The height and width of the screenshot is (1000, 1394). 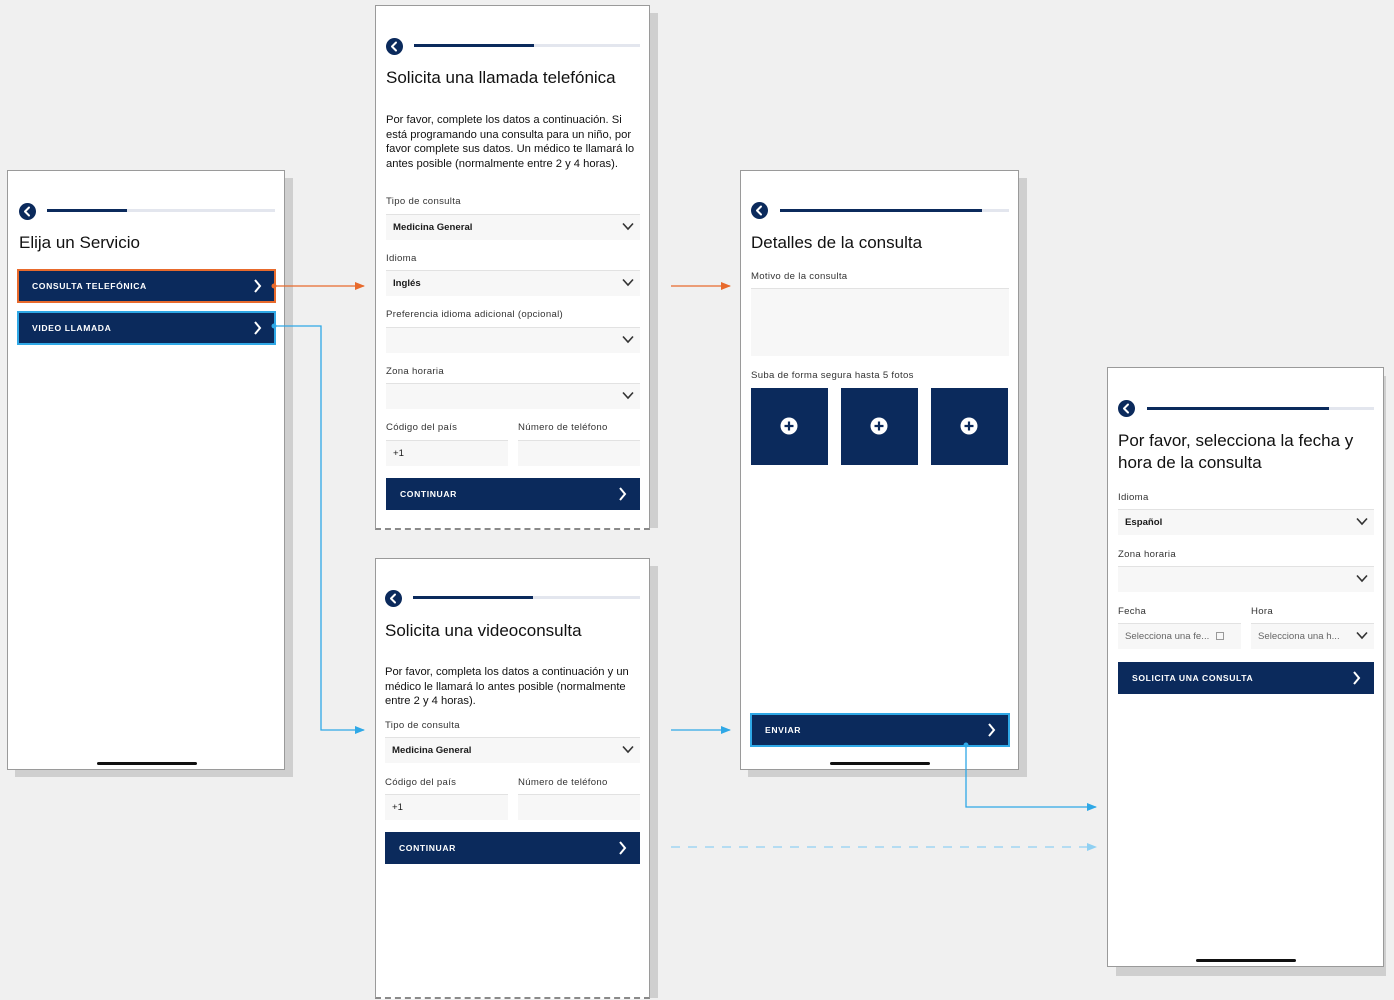 What do you see at coordinates (318, 528) in the screenshot?
I see `connector-video-to-form` at bounding box center [318, 528].